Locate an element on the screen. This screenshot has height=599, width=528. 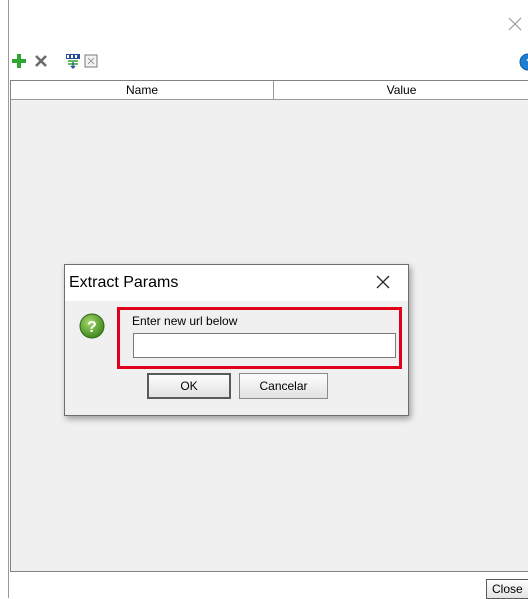
add-icon is located at coordinates (19, 61).